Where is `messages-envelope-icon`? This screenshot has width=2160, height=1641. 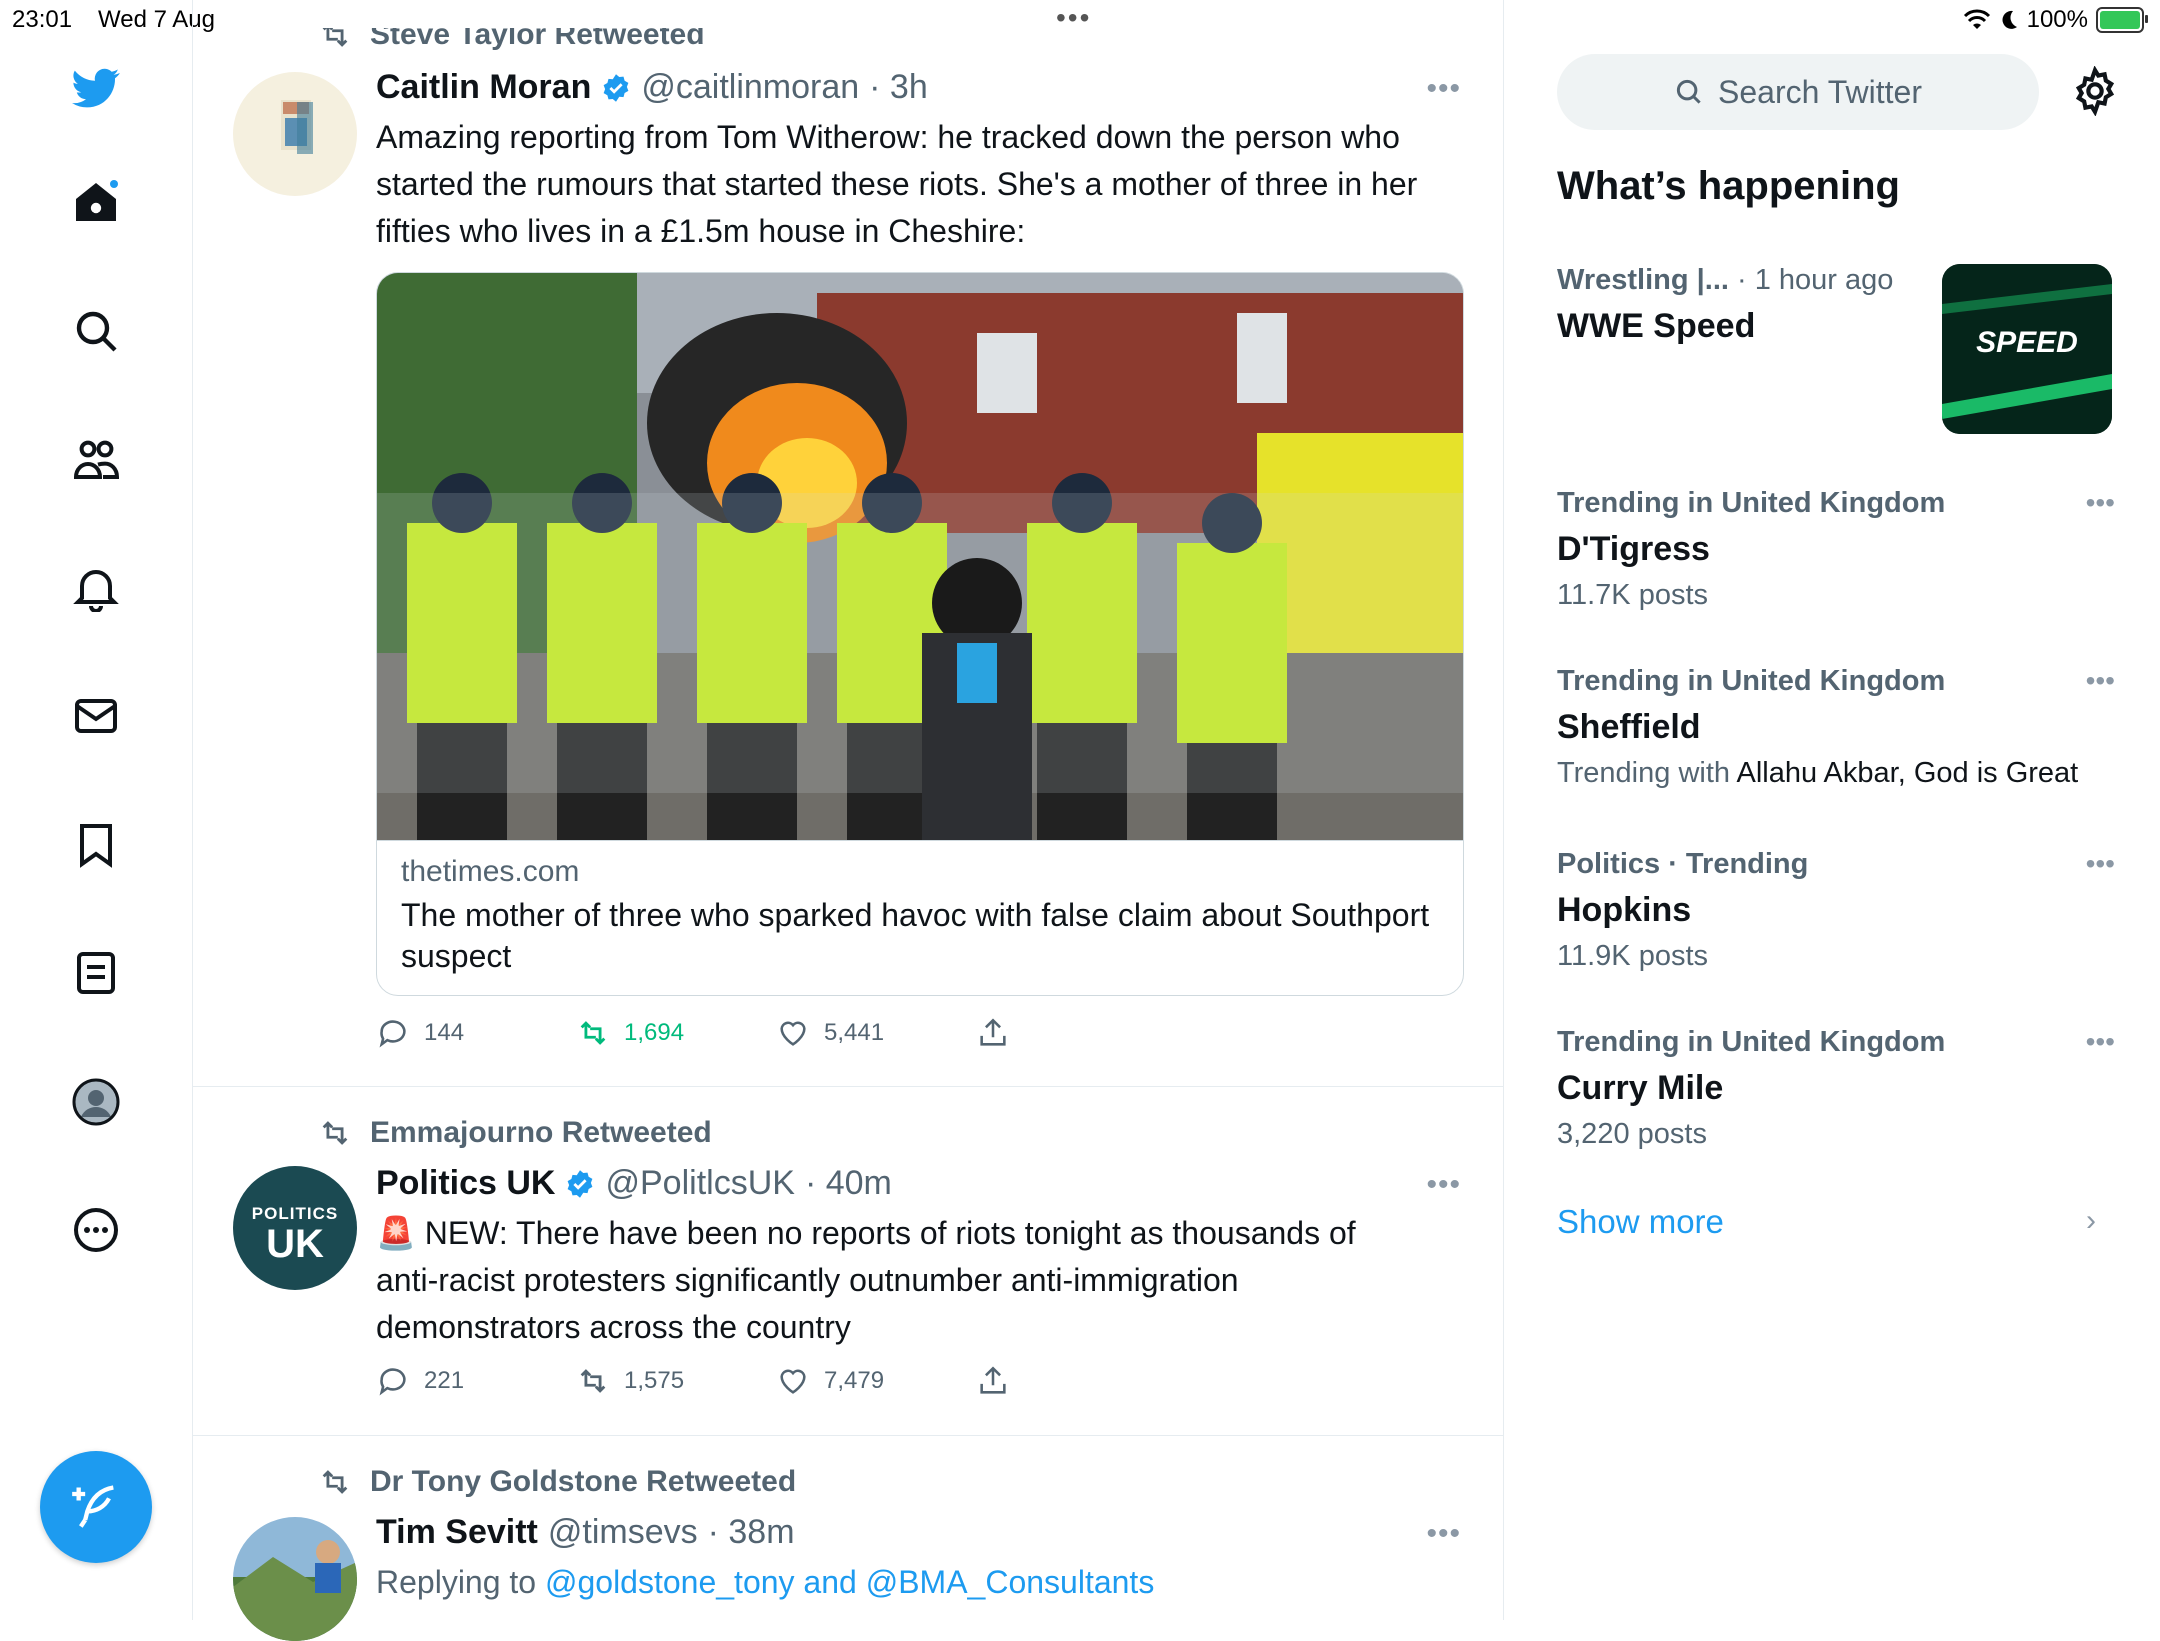
messages-envelope-icon is located at coordinates (96, 716).